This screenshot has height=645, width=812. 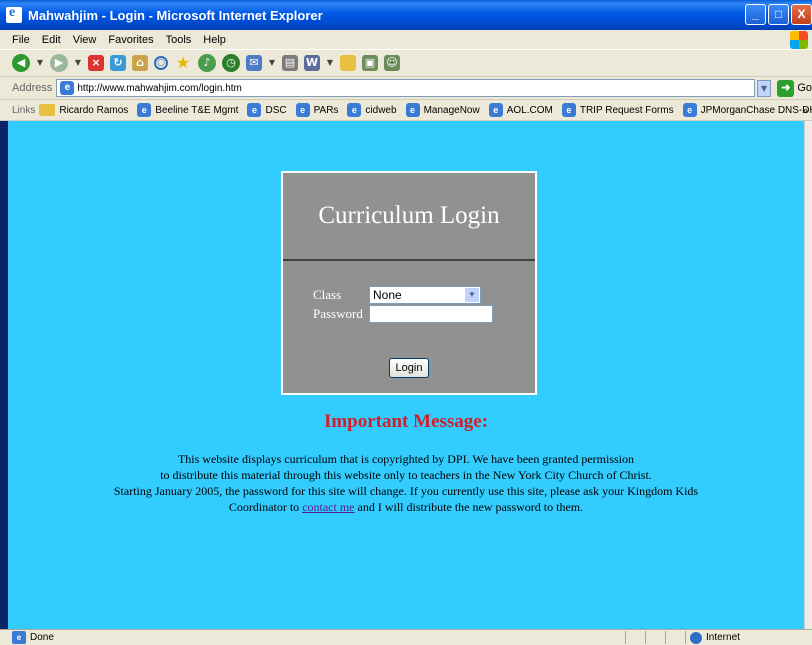 I want to click on password-row: Password, so click(x=403, y=314).